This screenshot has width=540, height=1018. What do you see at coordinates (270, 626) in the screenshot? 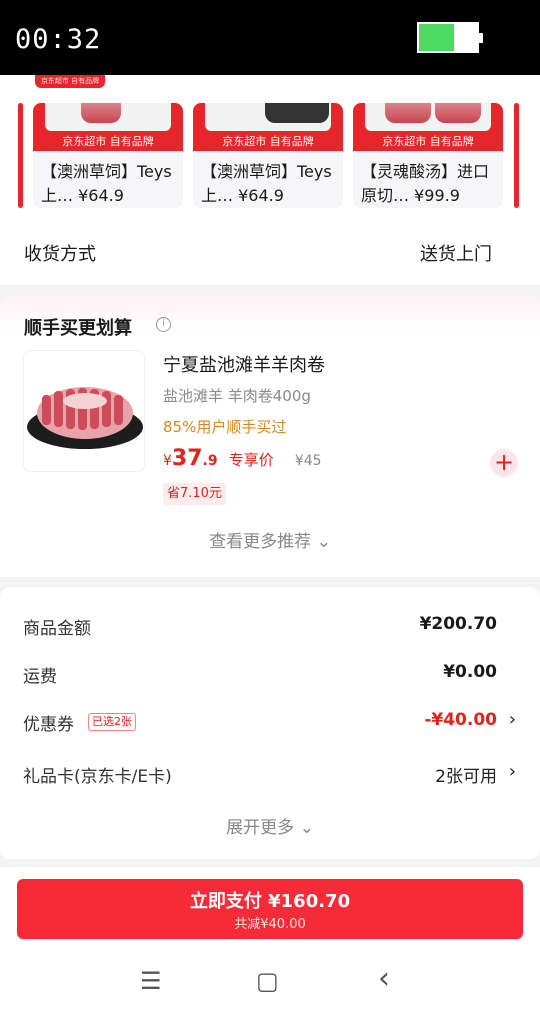
I see `goods-amount-row: 商品金额 ¥200.70` at bounding box center [270, 626].